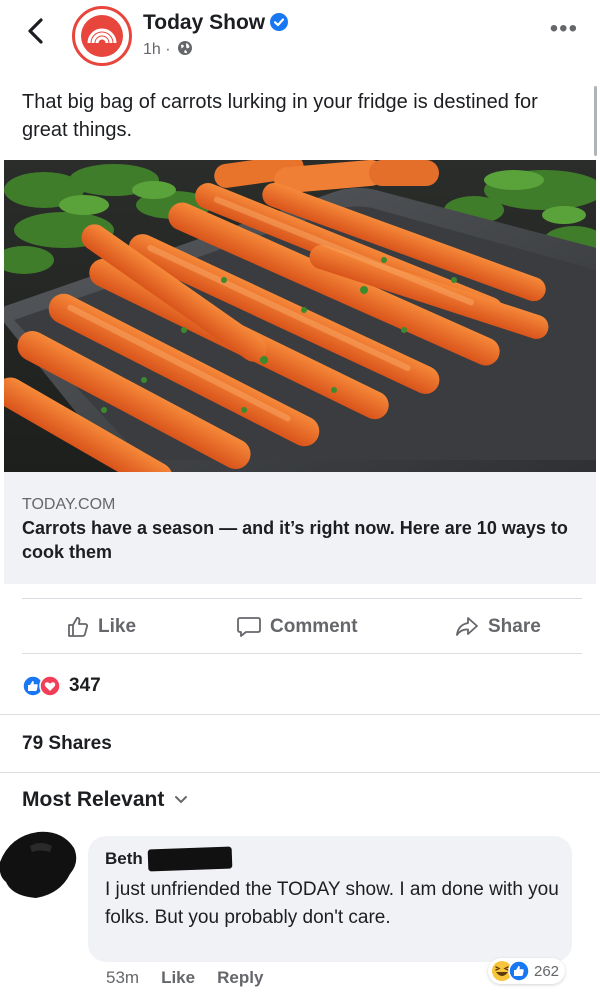 The image size is (600, 999). Describe the element at coordinates (36, 31) in the screenshot. I see `back-icon` at that location.